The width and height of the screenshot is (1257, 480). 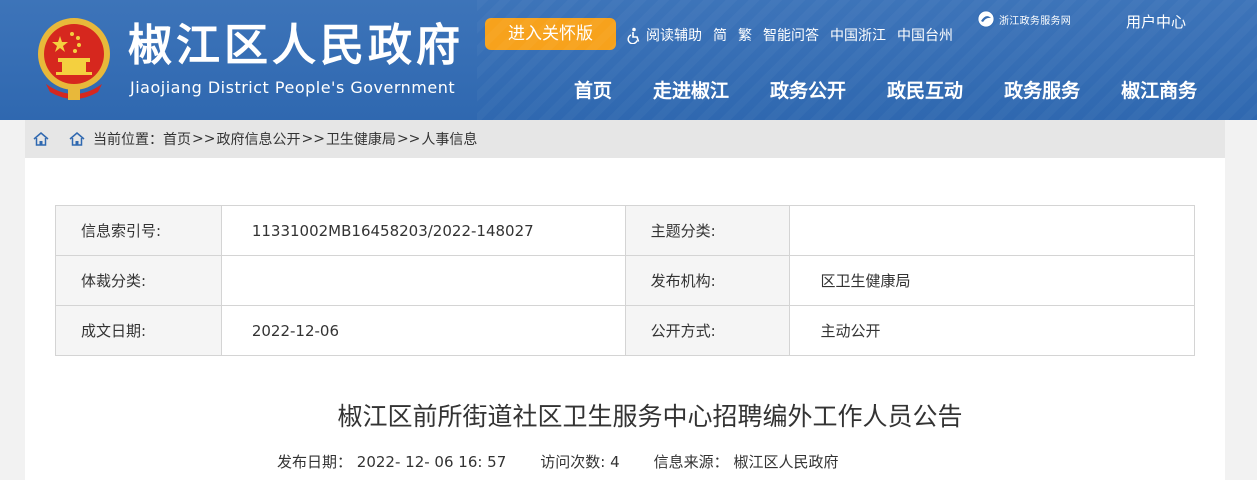 I want to click on breadcrumb-item-personnel: 人事信息, so click(x=449, y=139).